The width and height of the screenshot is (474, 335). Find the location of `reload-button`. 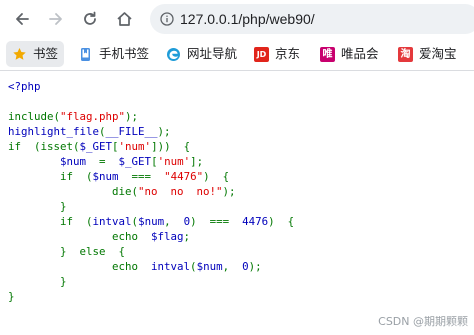

reload-button is located at coordinates (90, 19).